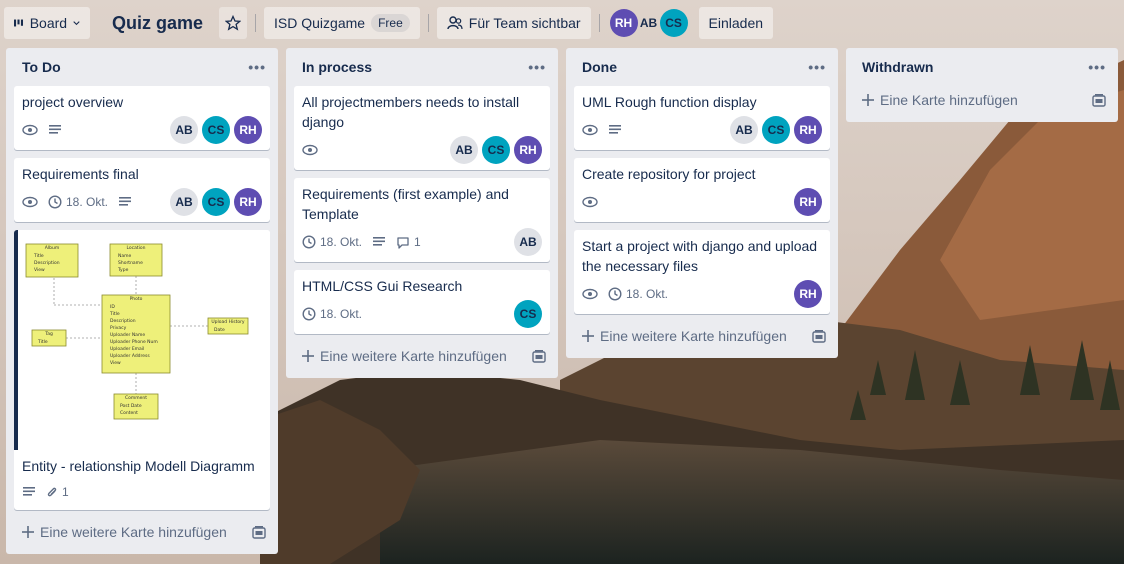 The image size is (1124, 564). What do you see at coordinates (982, 100) in the screenshot?
I see `add-card-button: Eine Karte hinzufügen` at bounding box center [982, 100].